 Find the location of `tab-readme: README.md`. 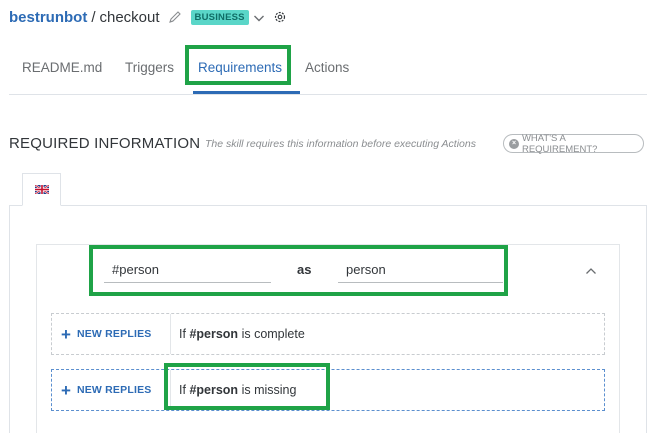

tab-readme: README.md is located at coordinates (62, 67).